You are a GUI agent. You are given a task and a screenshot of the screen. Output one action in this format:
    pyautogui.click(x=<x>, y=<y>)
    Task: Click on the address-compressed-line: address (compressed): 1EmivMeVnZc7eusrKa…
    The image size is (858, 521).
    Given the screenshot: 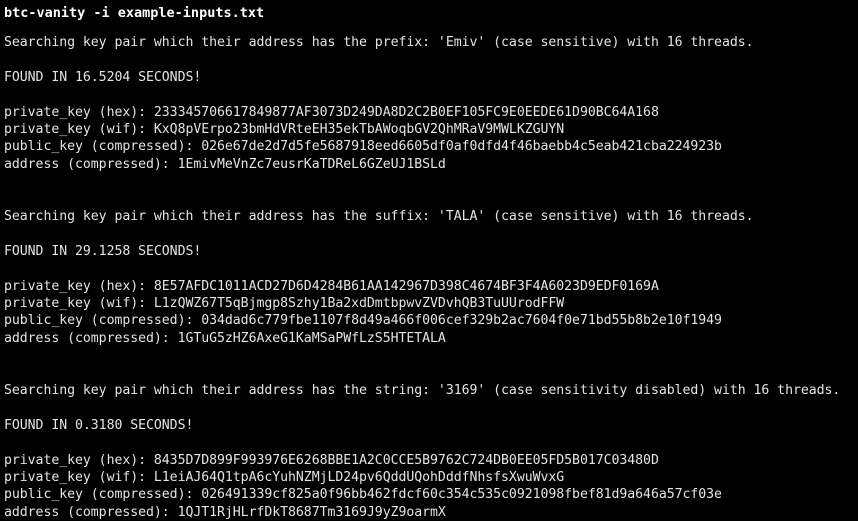 What is the action you would take?
    pyautogui.click(x=225, y=164)
    